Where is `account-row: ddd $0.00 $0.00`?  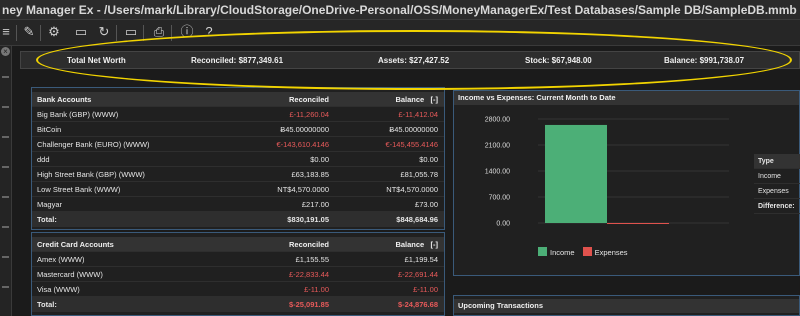 account-row: ddd $0.00 $0.00 is located at coordinates (238, 159).